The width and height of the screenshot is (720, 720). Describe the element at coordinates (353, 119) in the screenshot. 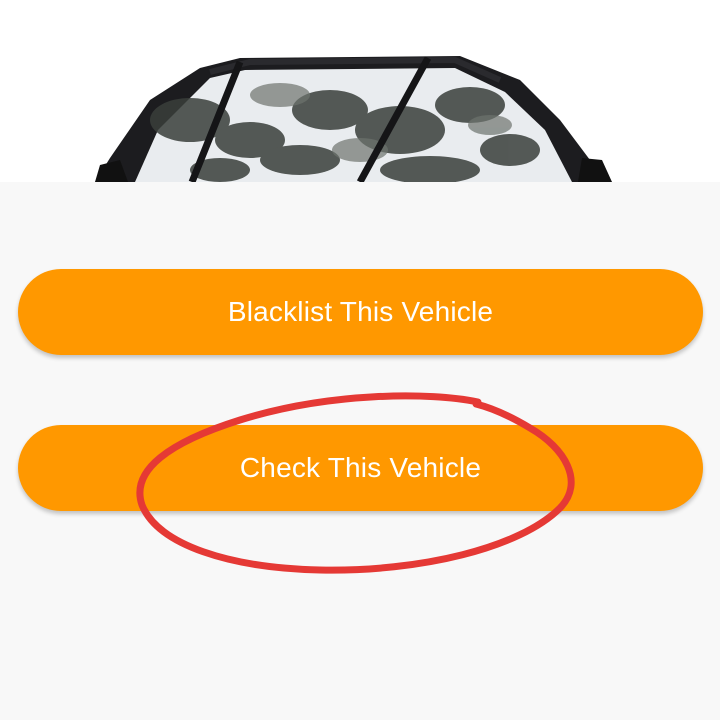

I see `car-windshield-image` at that location.